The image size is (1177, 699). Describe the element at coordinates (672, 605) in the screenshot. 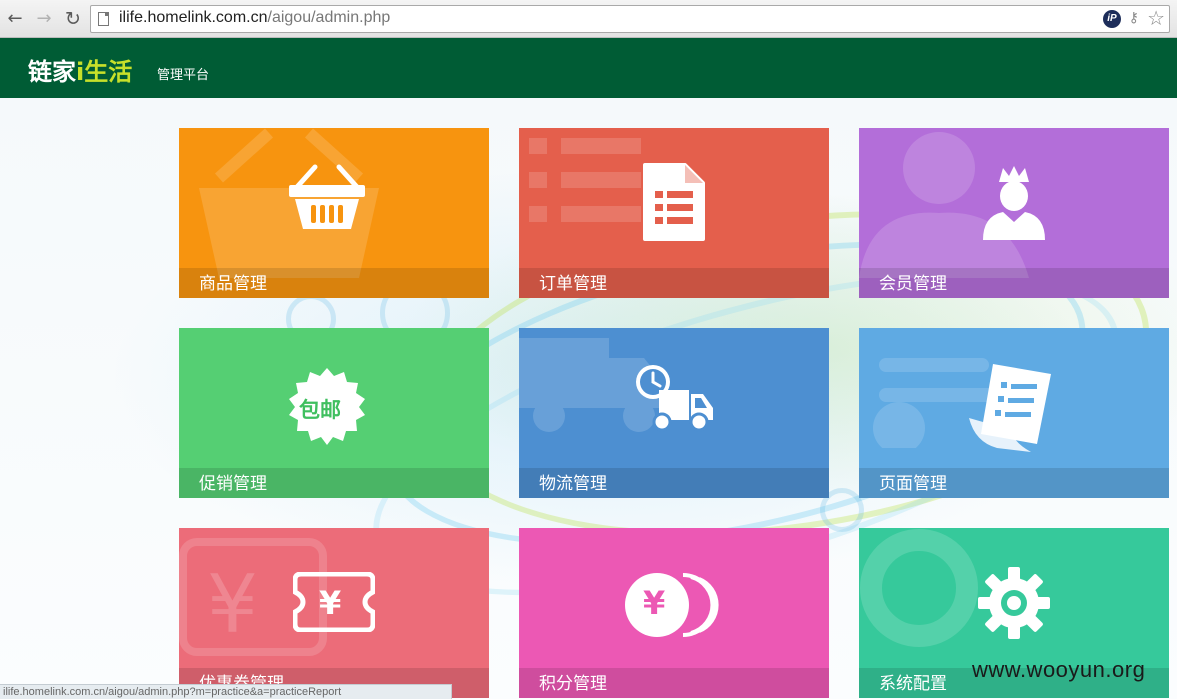

I see `points-coins-icon` at that location.